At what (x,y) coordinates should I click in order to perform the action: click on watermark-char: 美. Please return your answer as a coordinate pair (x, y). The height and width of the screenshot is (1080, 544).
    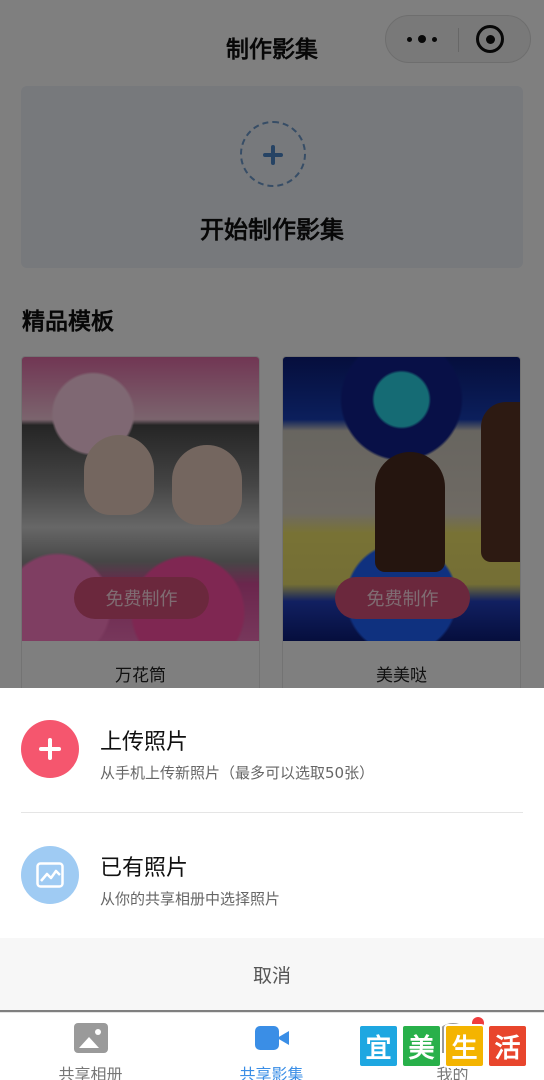
    Looking at the image, I should click on (421, 1046).